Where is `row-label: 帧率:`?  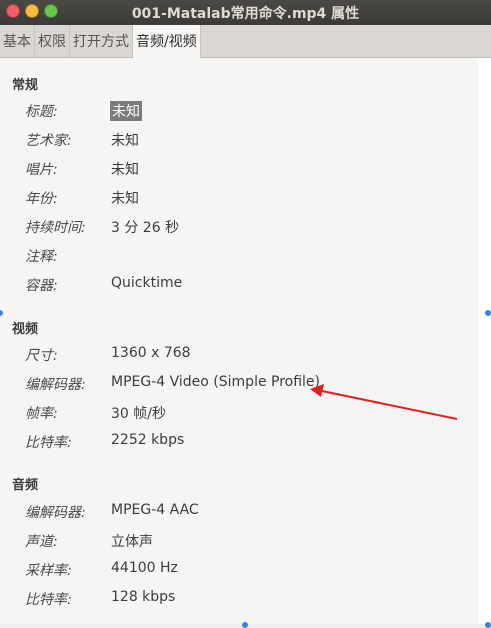
row-label: 帧率: is located at coordinates (41, 414).